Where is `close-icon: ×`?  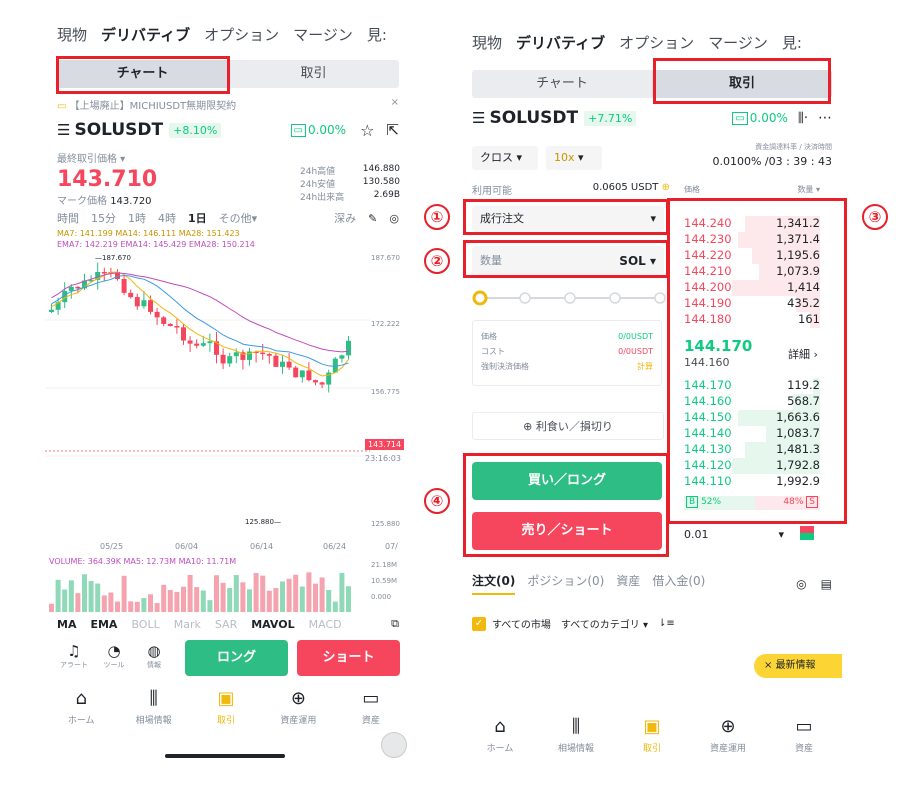 close-icon: × is located at coordinates (395, 104).